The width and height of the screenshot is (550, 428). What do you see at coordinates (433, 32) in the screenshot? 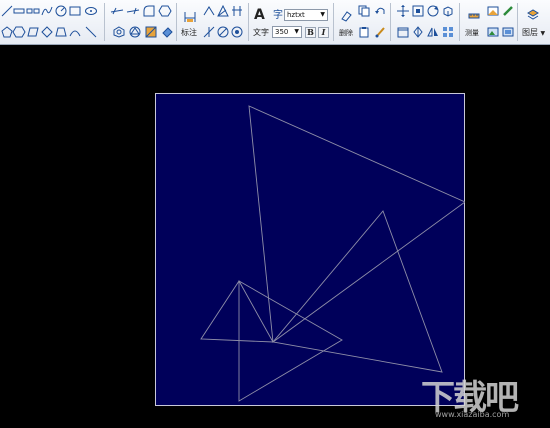
I see `mirror-icon` at bounding box center [433, 32].